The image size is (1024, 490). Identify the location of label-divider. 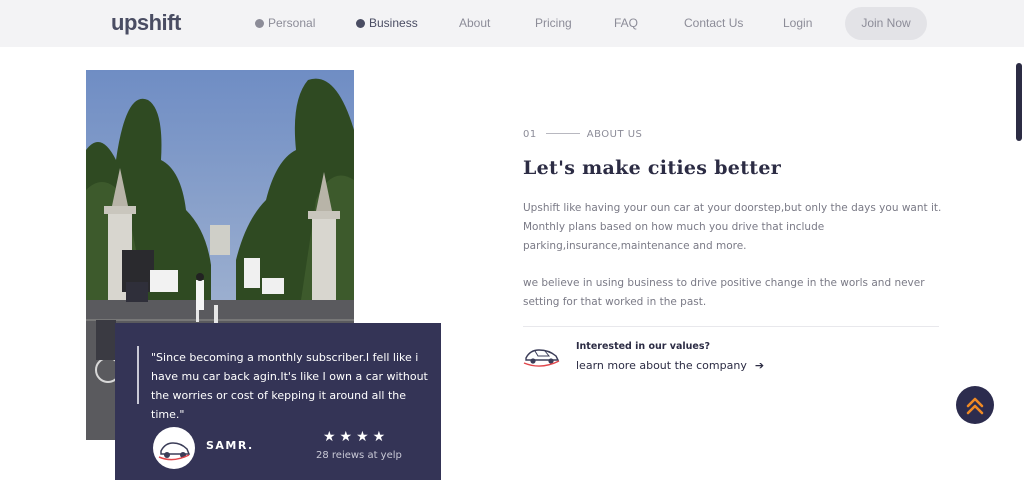
(562, 133).